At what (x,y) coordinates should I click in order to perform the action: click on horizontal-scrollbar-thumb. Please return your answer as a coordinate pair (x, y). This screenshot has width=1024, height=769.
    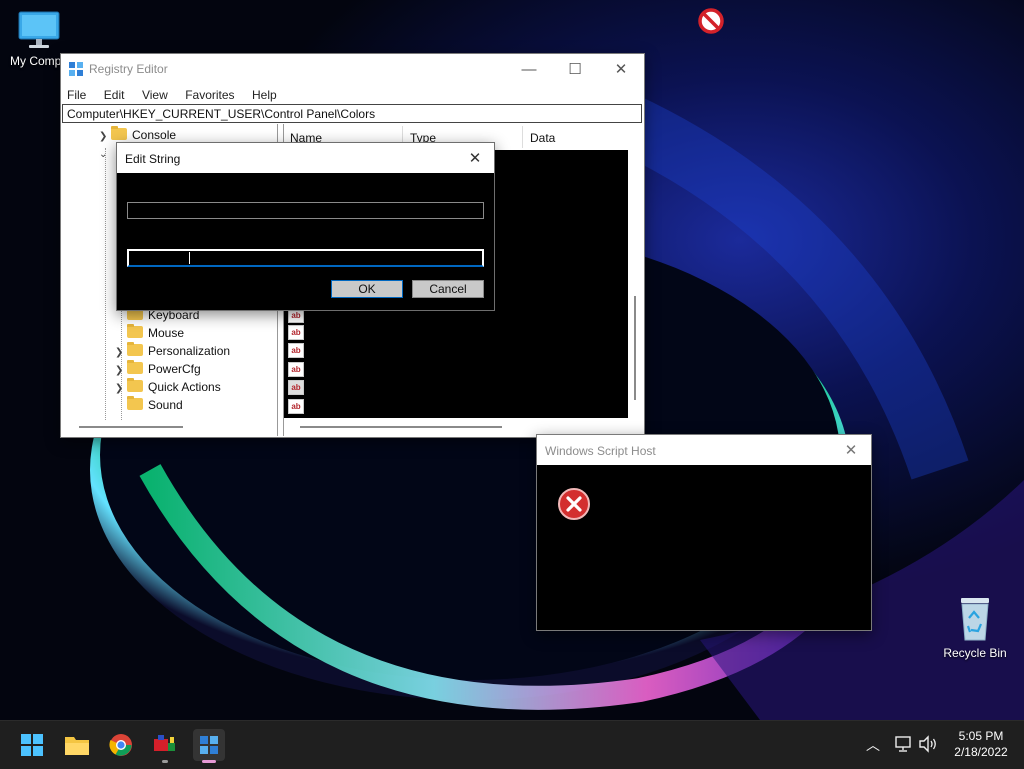
    Looking at the image, I should click on (401, 427).